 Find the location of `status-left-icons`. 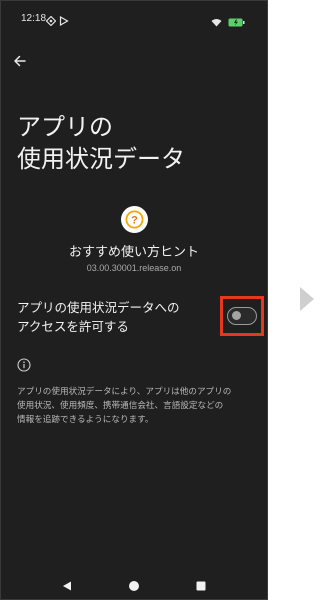

status-left-icons is located at coordinates (57, 20).